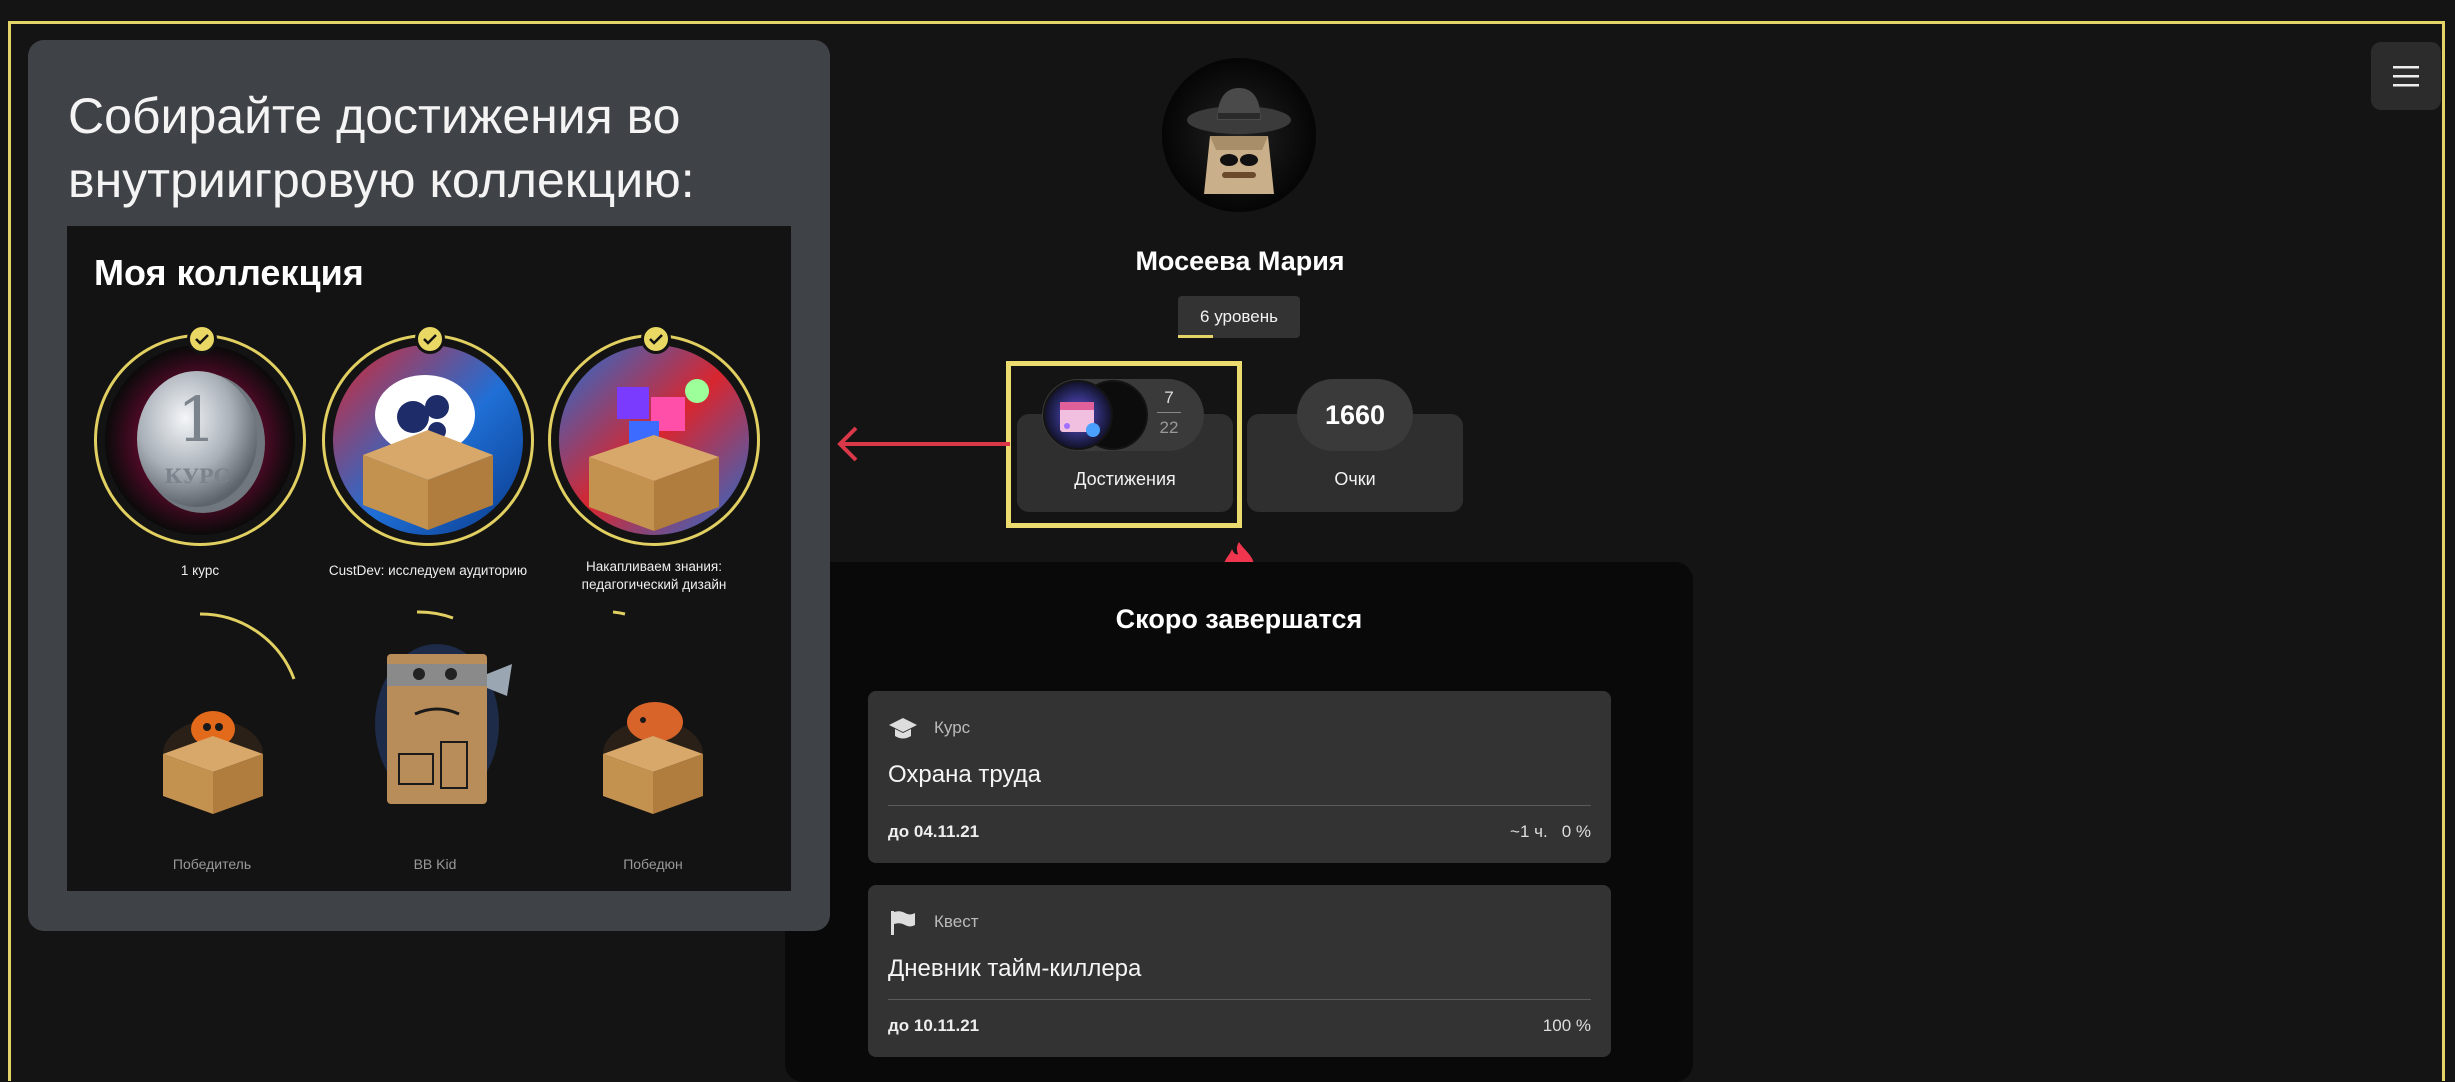 This screenshot has height=1082, width=2455. I want to click on avatar, so click(1239, 135).